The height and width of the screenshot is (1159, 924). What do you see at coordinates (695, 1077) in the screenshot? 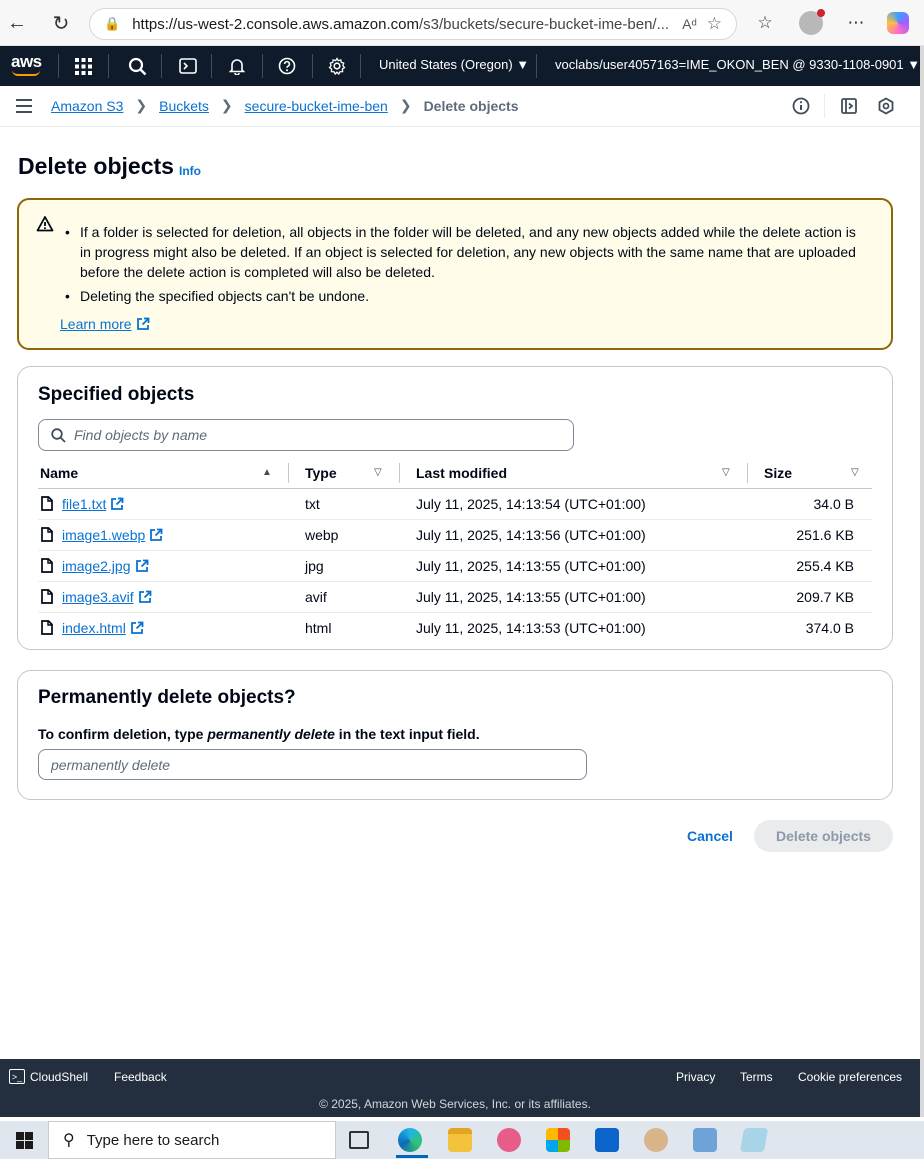
I see `privacy-link: Privacy` at bounding box center [695, 1077].